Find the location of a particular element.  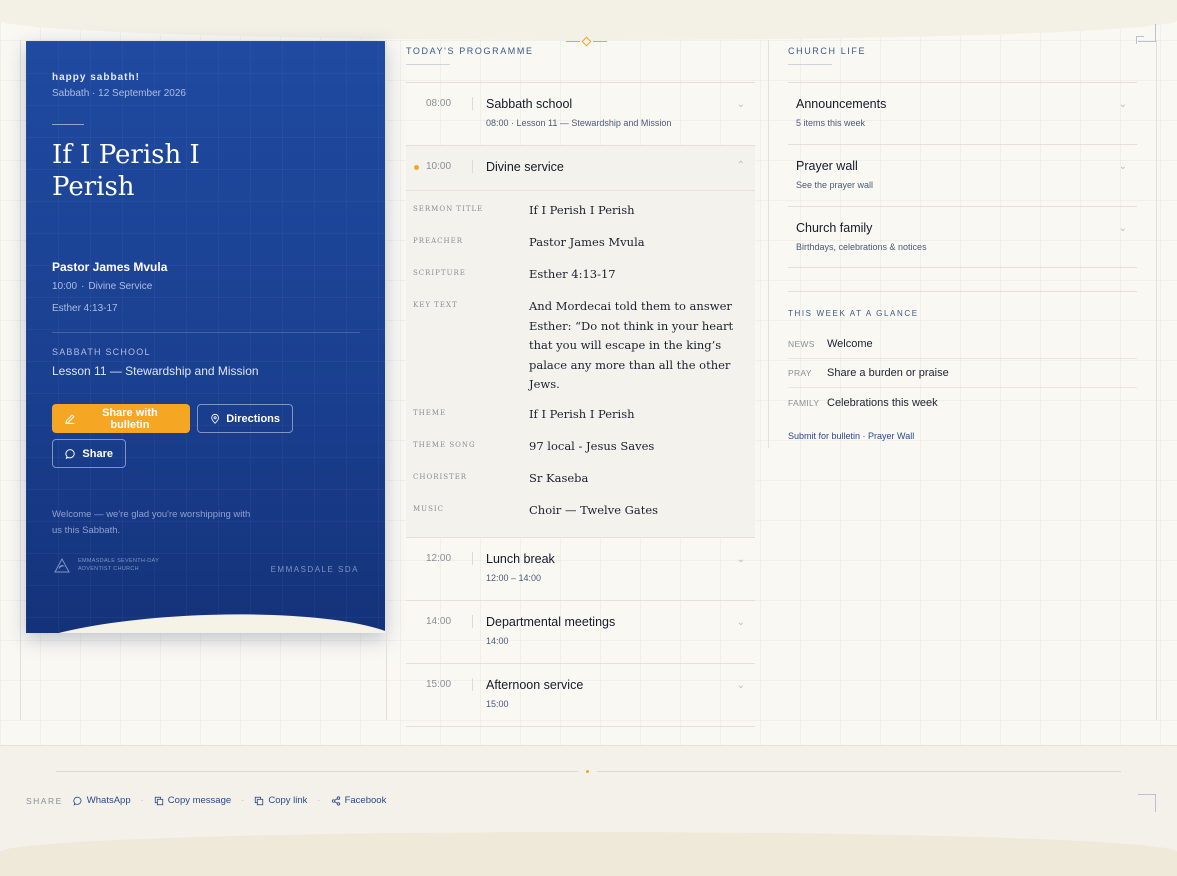

footer-rule is located at coordinates (859, 771).